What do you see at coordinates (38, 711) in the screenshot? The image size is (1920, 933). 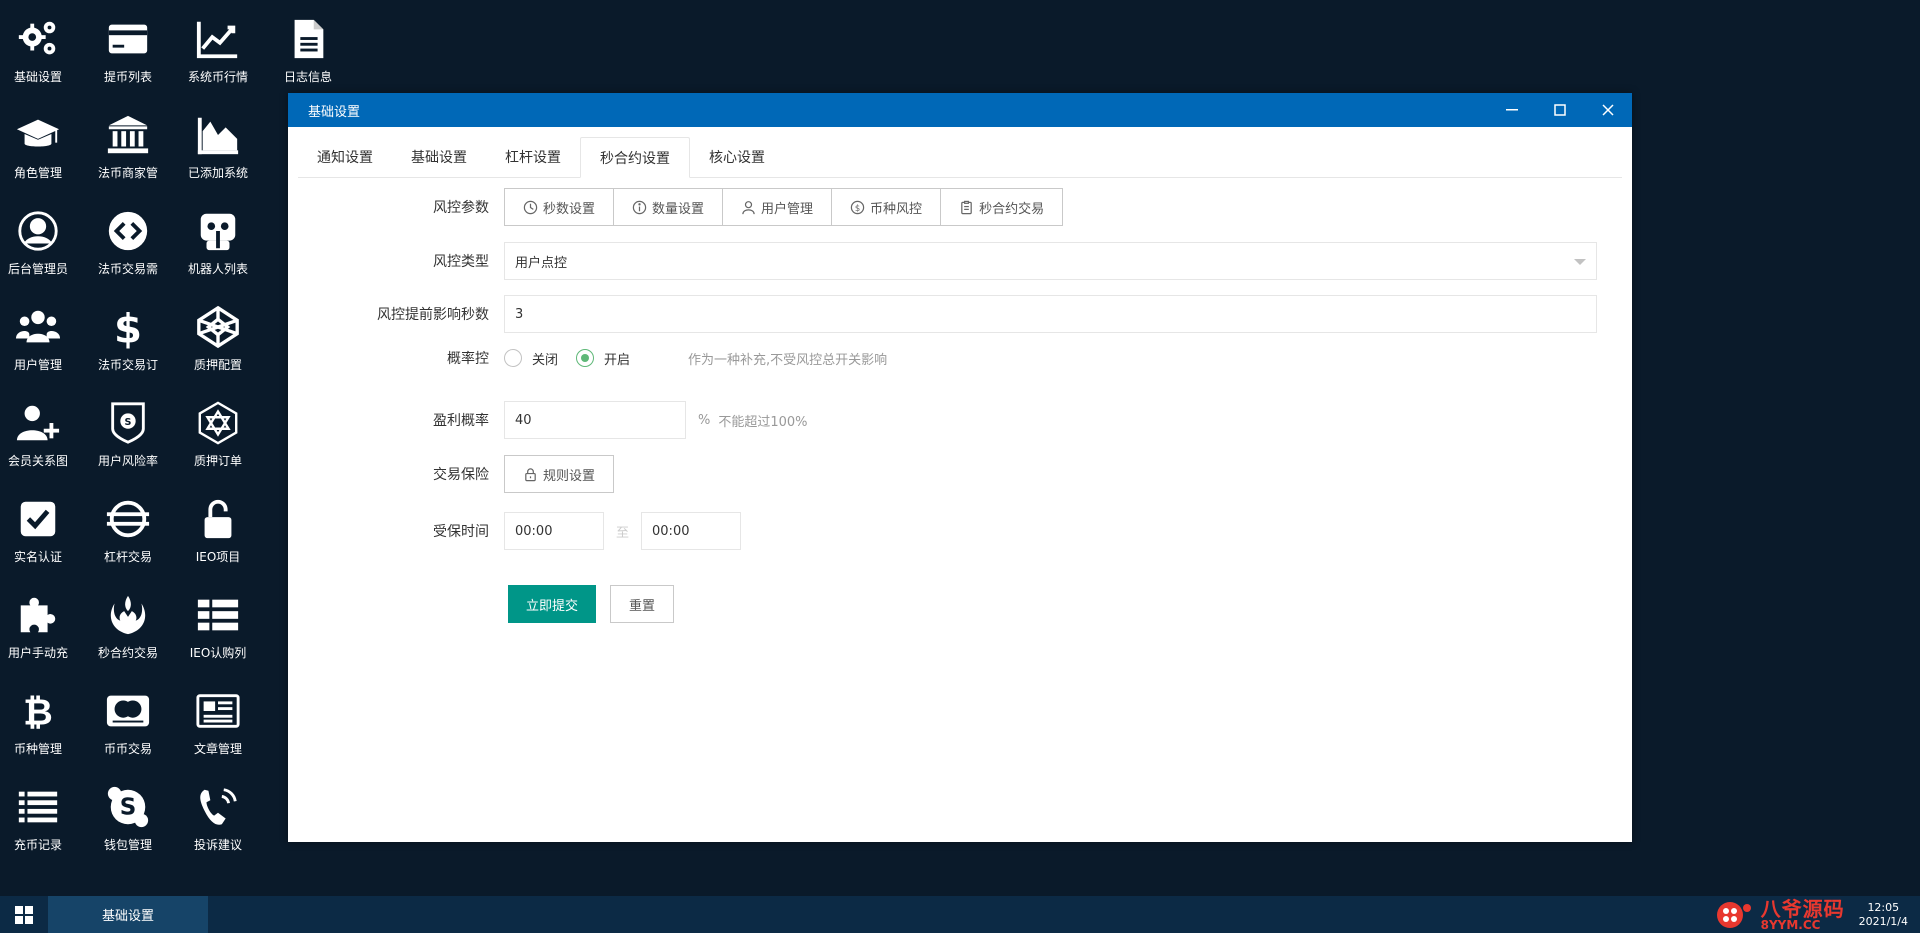 I see `bitcoin-icon: ₿` at bounding box center [38, 711].